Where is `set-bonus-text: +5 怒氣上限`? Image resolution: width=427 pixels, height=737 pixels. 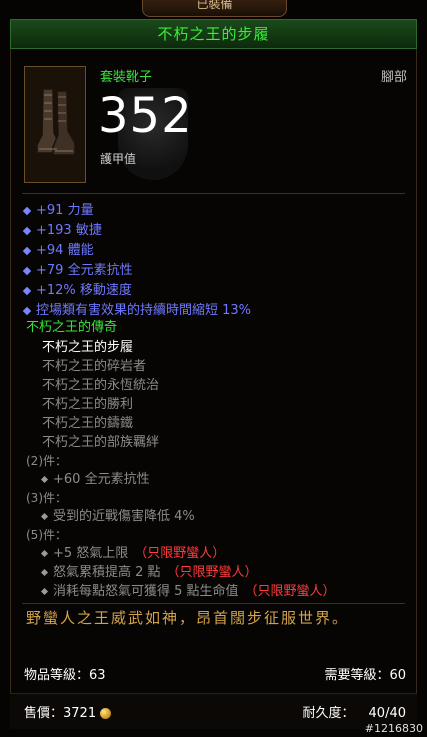 set-bonus-text: +5 怒氣上限 is located at coordinates (91, 553).